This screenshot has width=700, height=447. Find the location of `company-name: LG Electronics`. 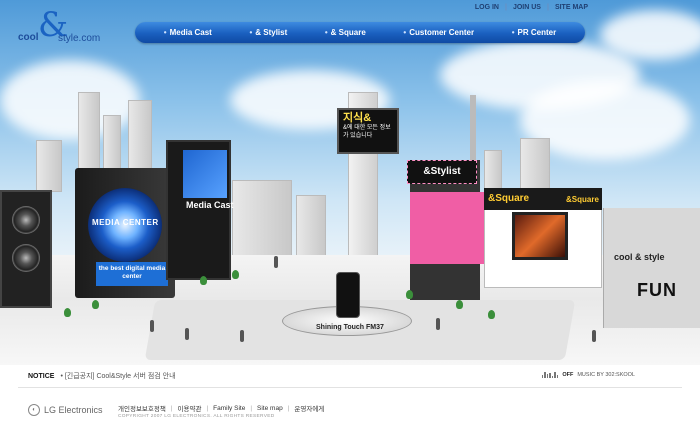

company-name: LG Electronics is located at coordinates (73, 410).